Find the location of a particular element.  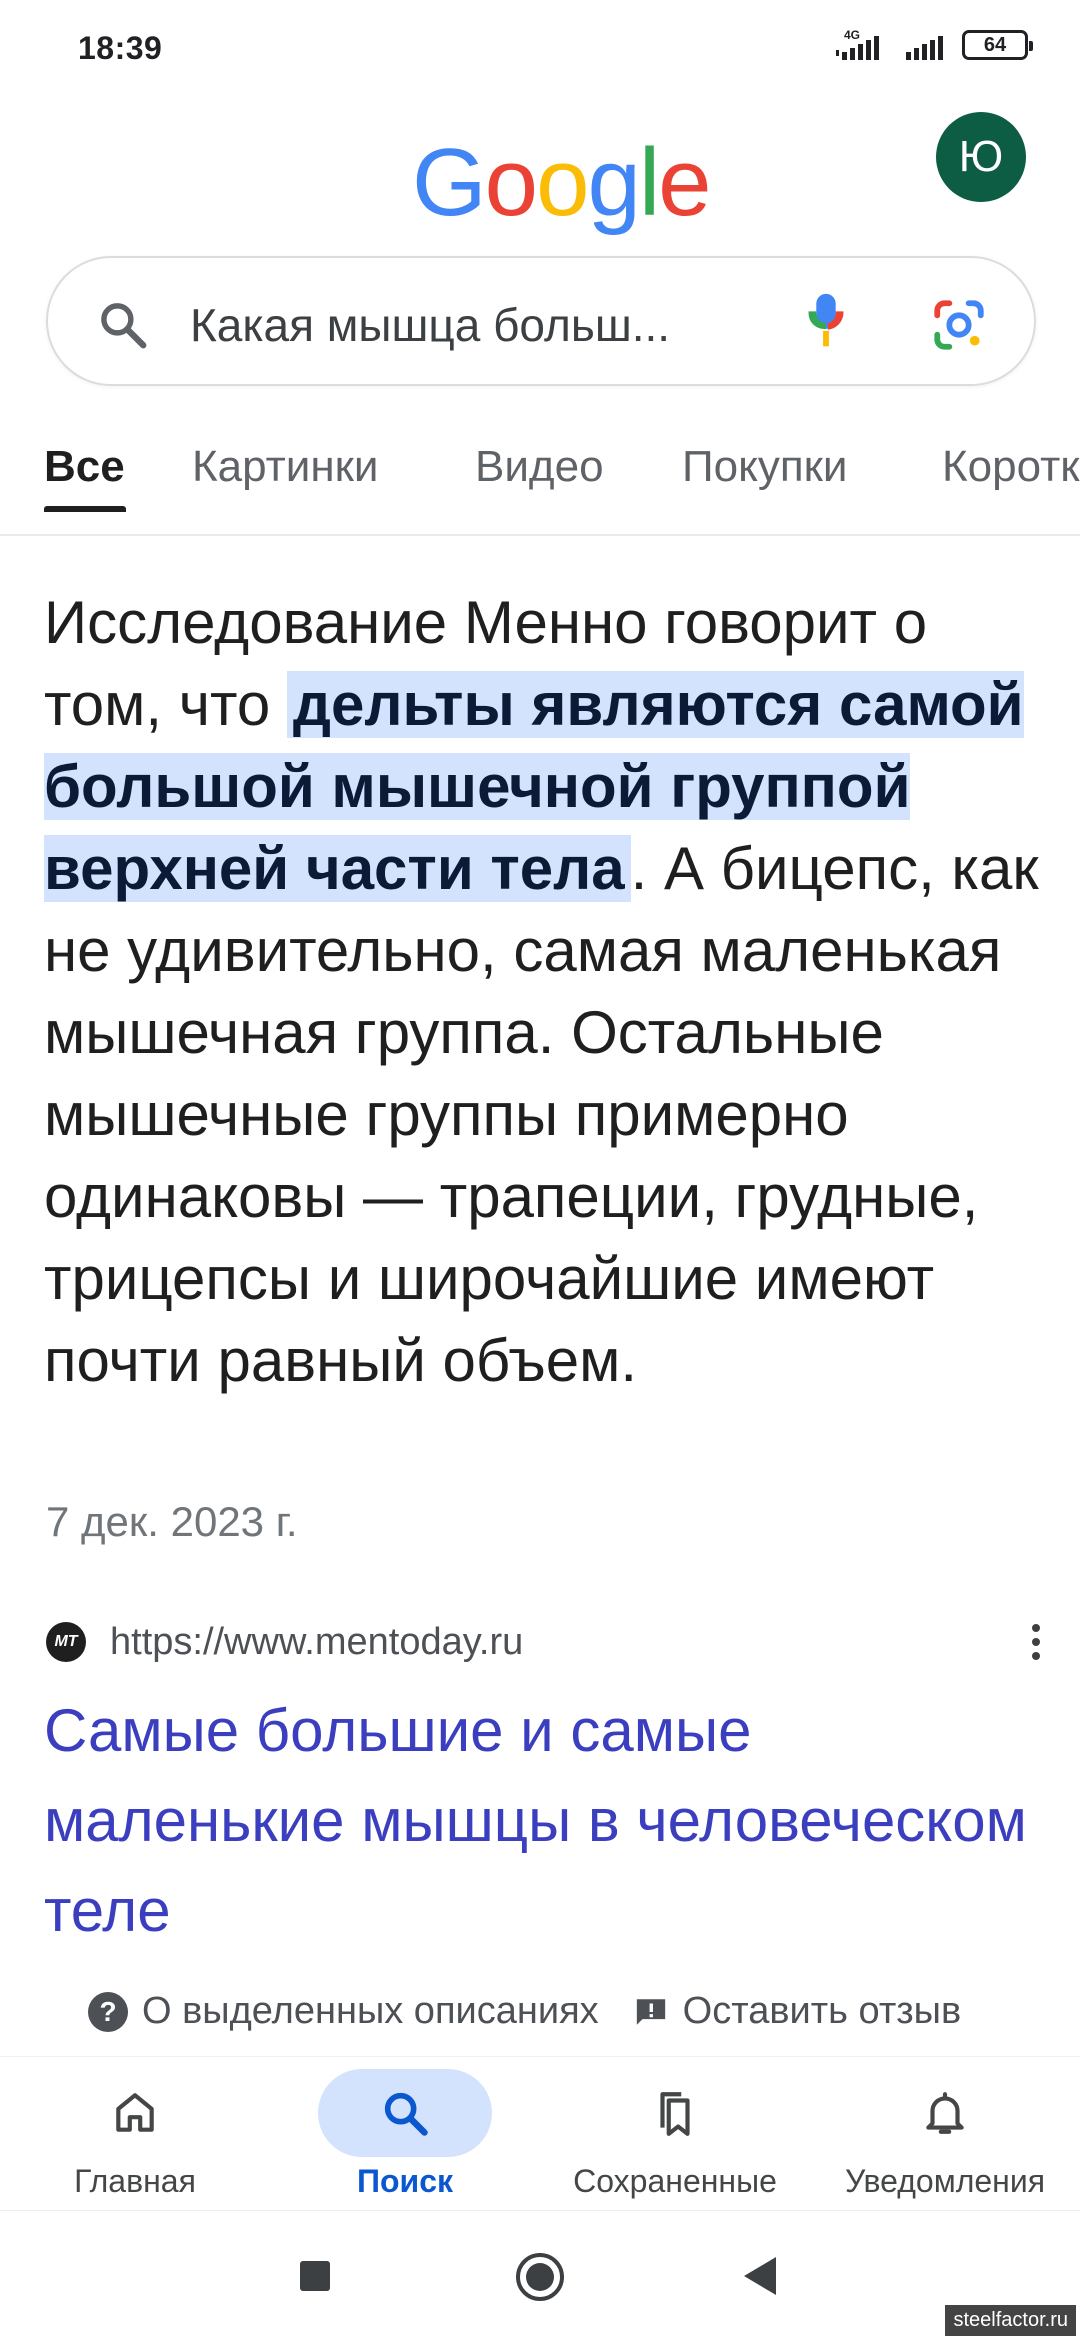

logo-letter: G is located at coordinates (449, 182).